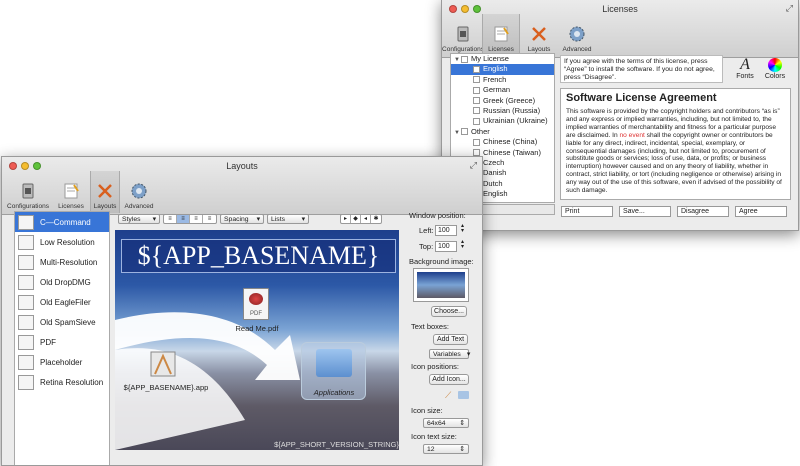  What do you see at coordinates (256, 304) in the screenshot?
I see `readme-icon: PDF` at bounding box center [256, 304].